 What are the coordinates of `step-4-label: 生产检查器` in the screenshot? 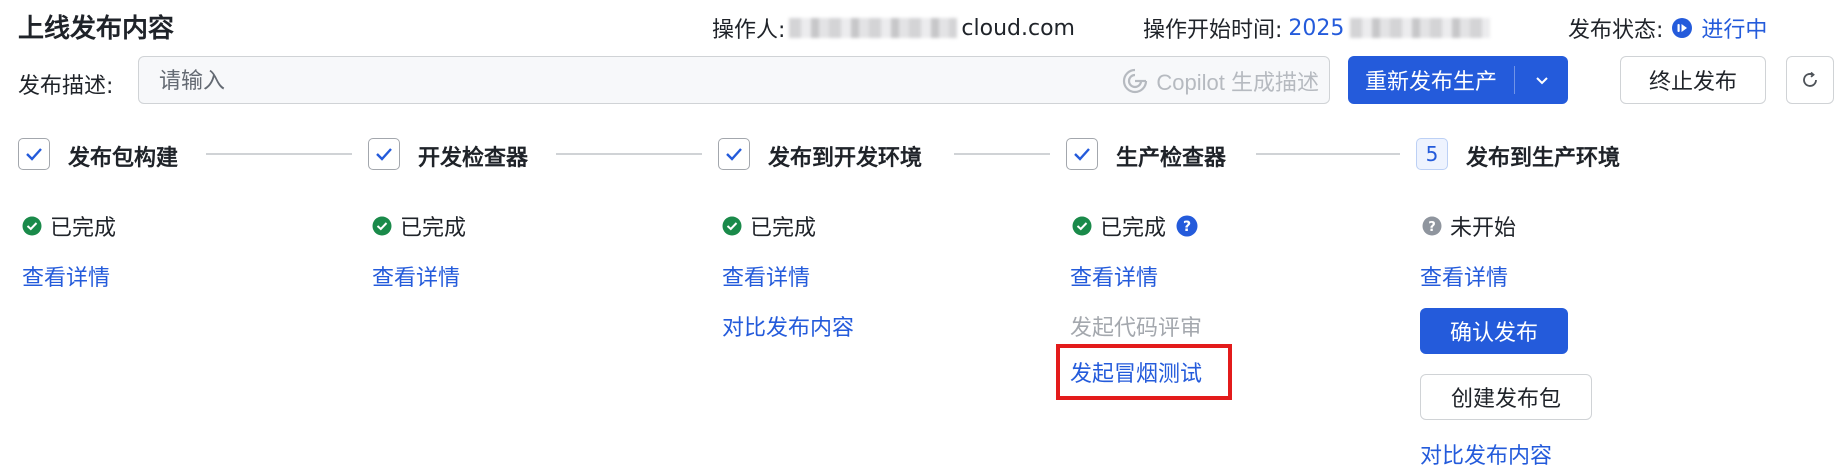 It's located at (1171, 158).